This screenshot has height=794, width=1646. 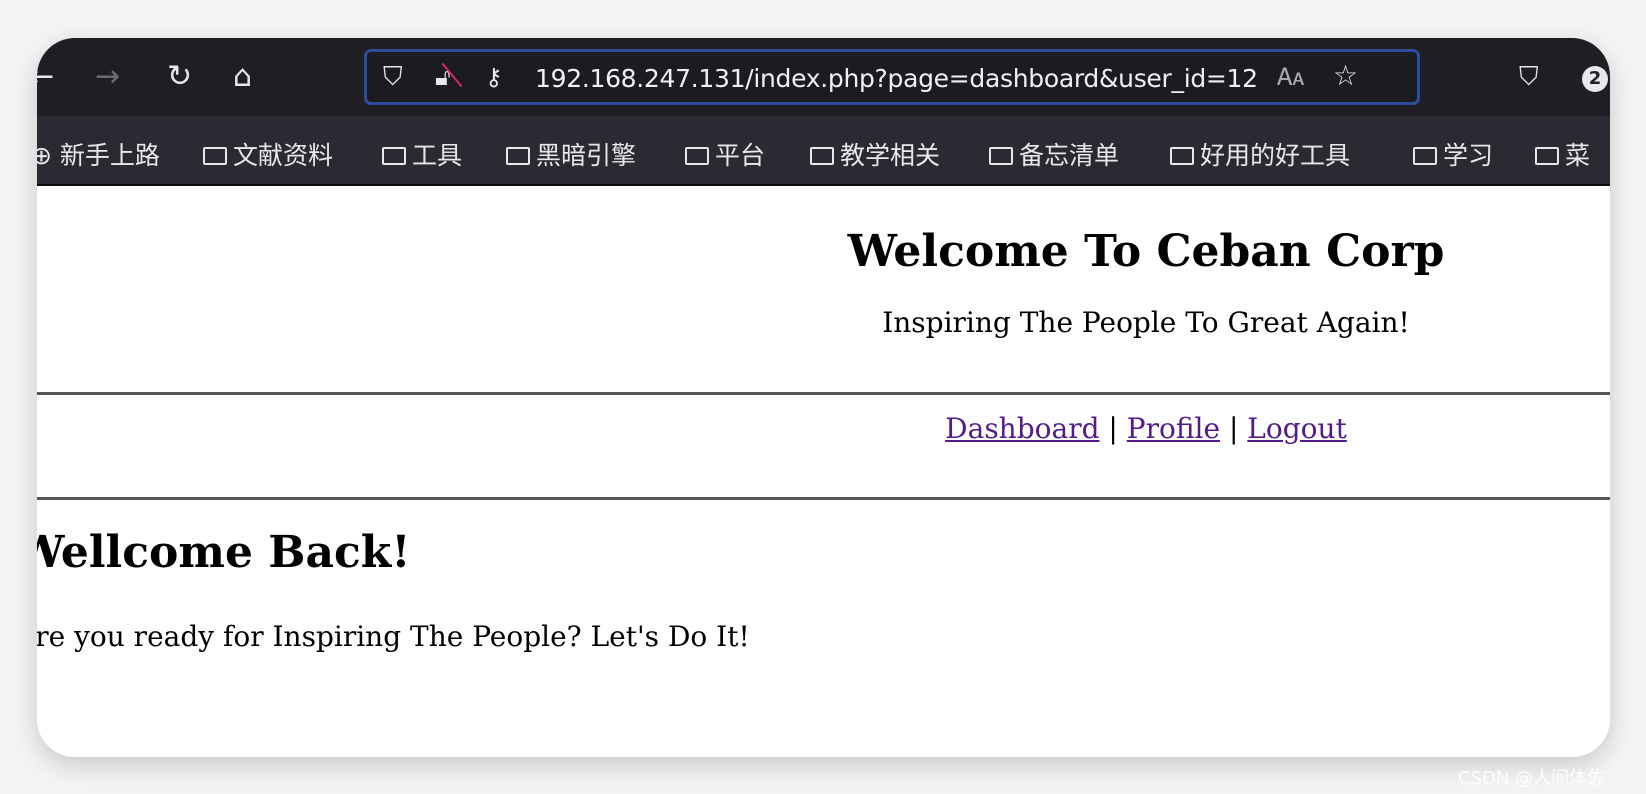 What do you see at coordinates (586, 155) in the screenshot?
I see `bookmark-label: 黑暗引擎` at bounding box center [586, 155].